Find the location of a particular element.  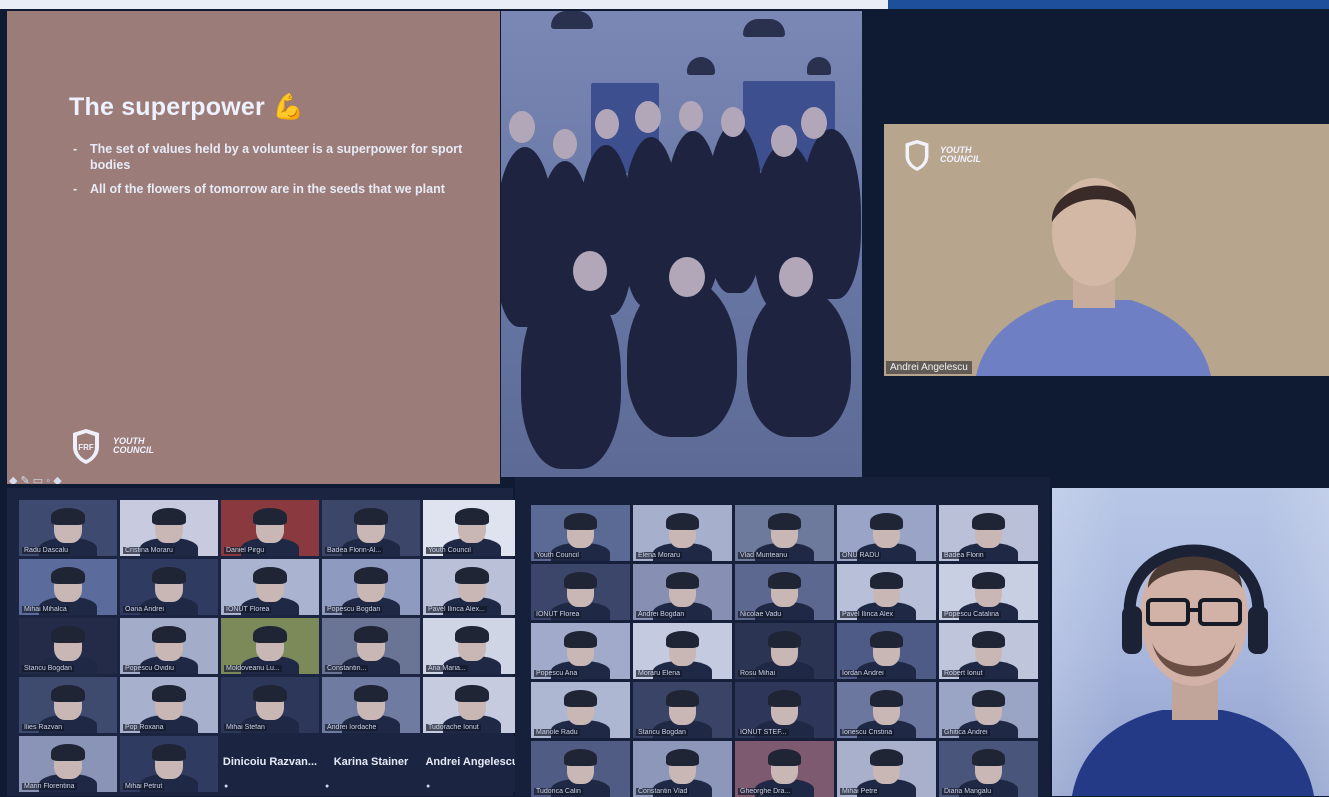

participant-tile: Moraru Elena is located at coordinates (682, 651).